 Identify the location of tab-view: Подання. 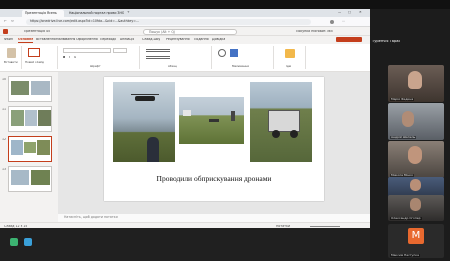
(201, 39).